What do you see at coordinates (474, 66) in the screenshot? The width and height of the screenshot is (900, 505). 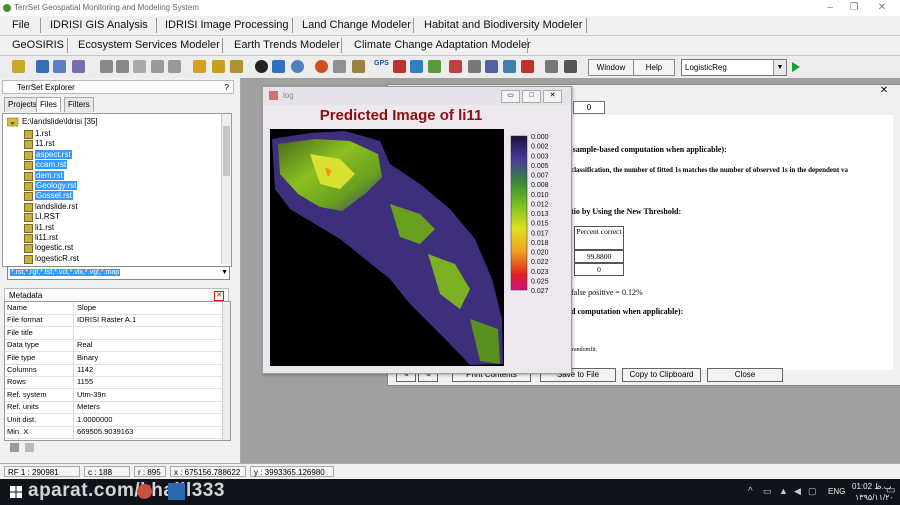 I see `table-icon` at bounding box center [474, 66].